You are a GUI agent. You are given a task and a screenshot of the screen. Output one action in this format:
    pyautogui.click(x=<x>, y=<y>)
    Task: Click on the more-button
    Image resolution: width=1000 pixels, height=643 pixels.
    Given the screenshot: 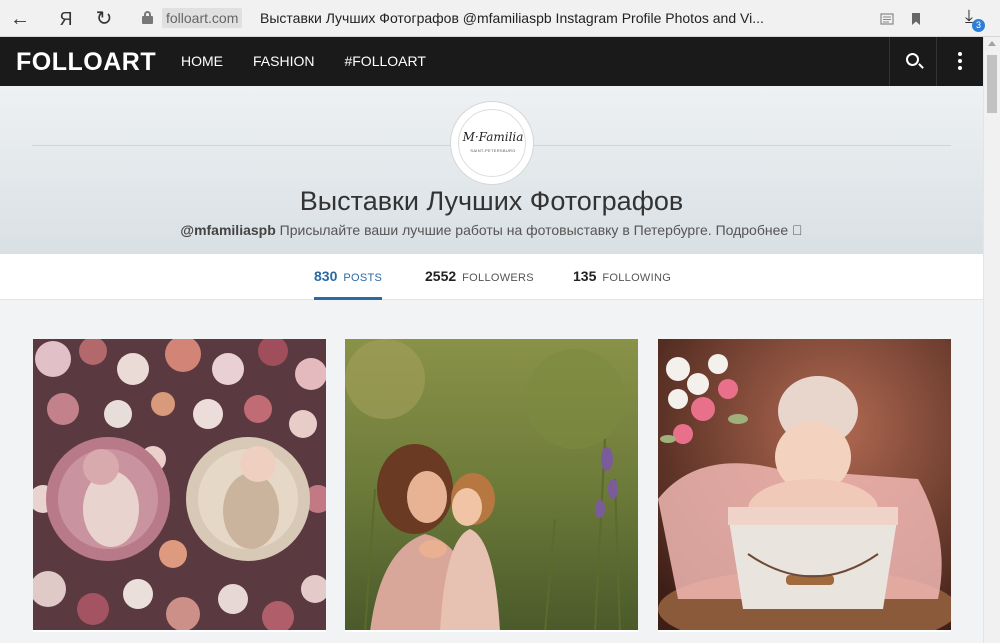 What is the action you would take?
    pyautogui.click(x=959, y=61)
    